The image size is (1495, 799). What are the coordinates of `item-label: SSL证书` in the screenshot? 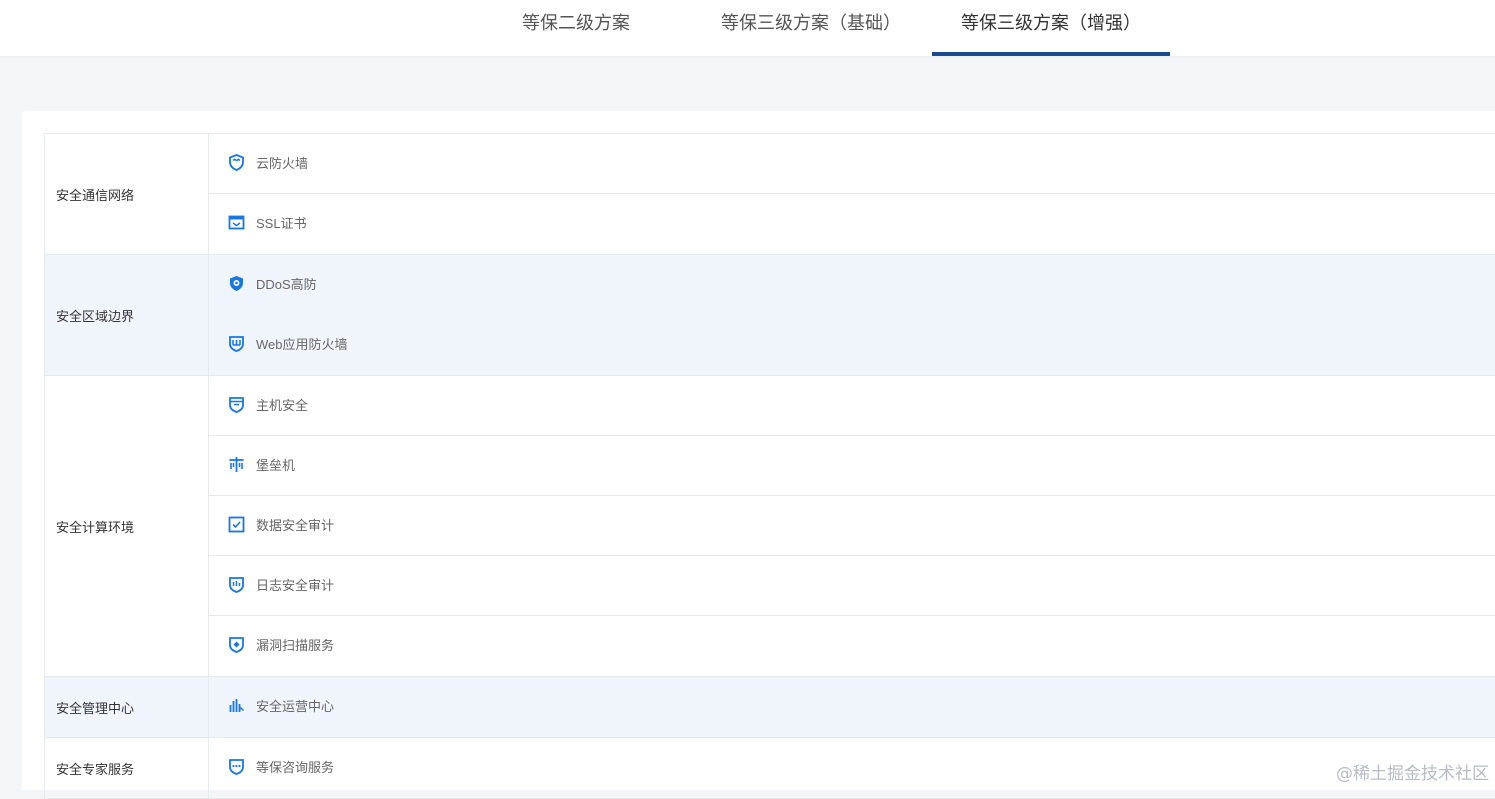 It's located at (281, 224).